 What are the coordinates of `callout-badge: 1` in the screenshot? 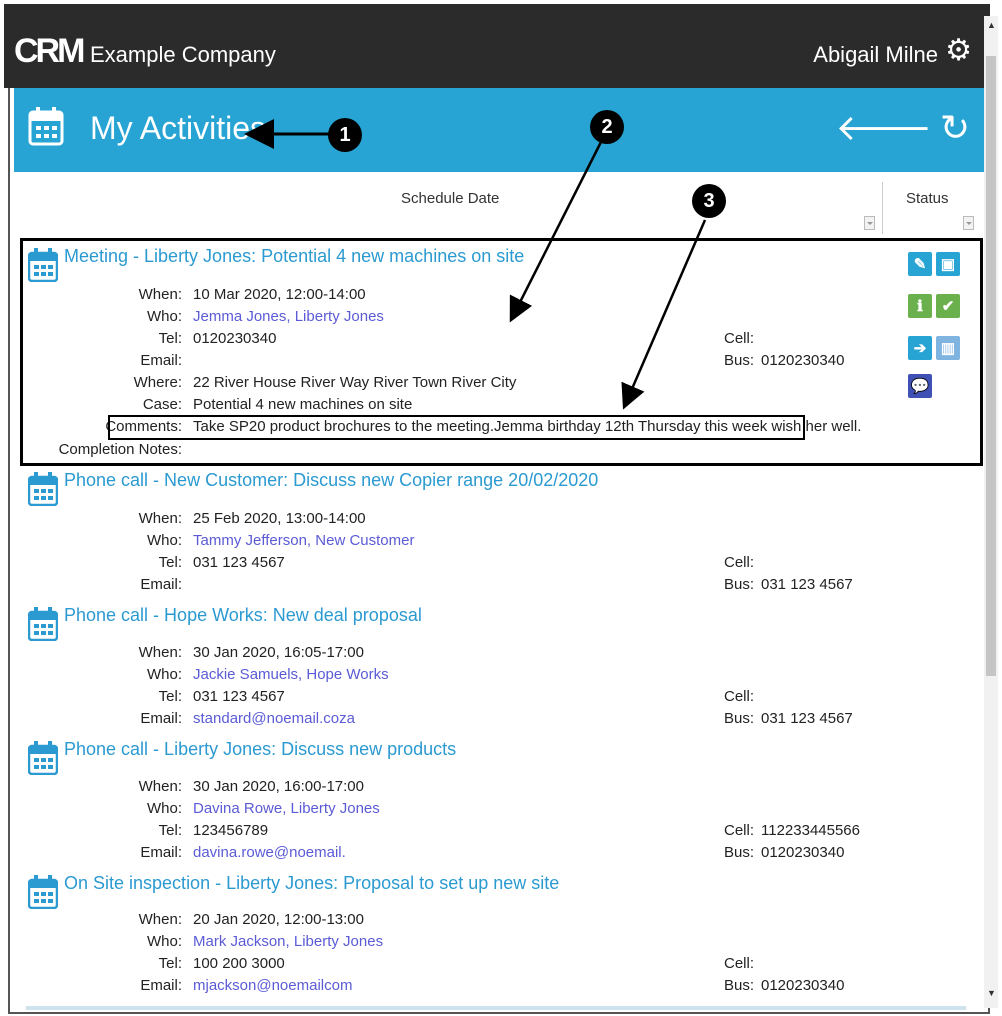 It's located at (345, 135).